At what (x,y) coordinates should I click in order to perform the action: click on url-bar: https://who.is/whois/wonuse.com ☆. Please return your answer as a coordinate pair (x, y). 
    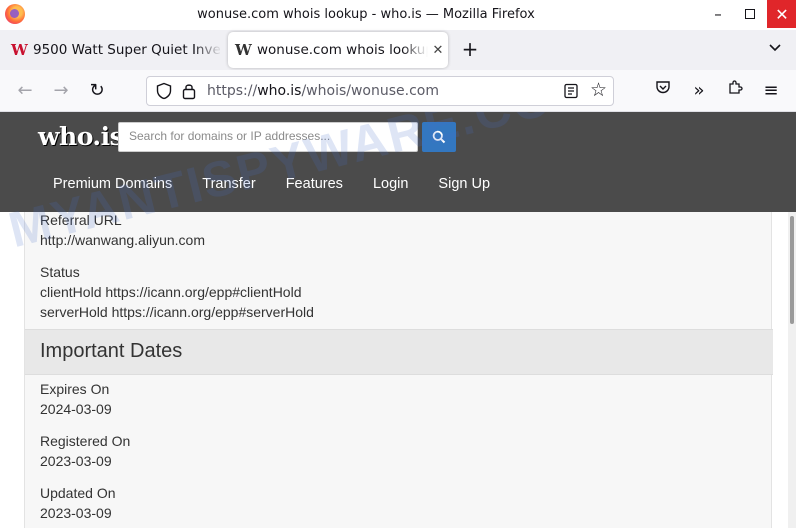
    Looking at the image, I should click on (380, 91).